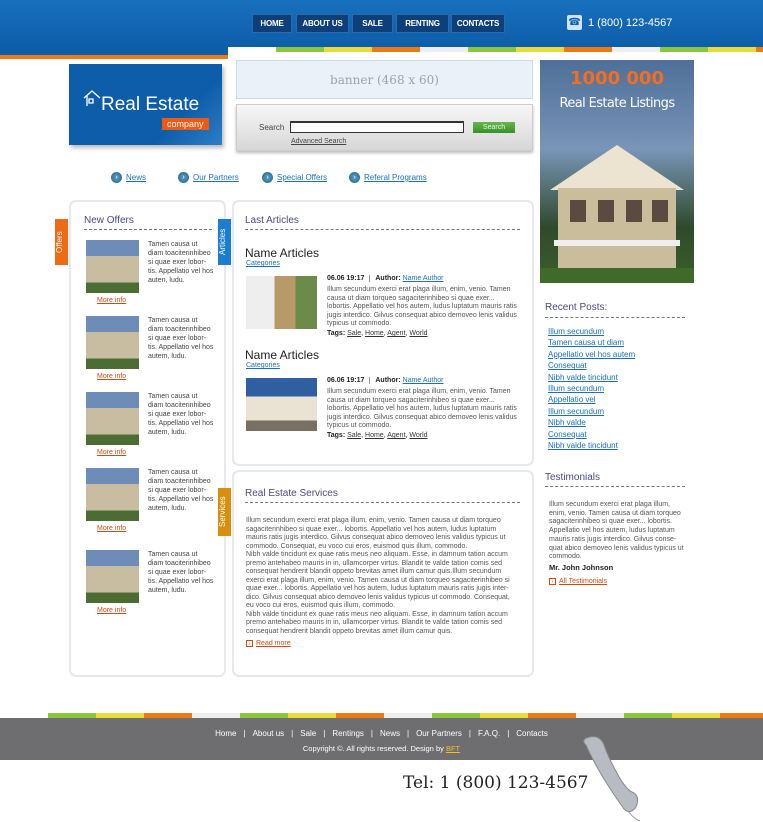  Describe the element at coordinates (336, 333) in the screenshot. I see `tags-label: Tags:` at that location.